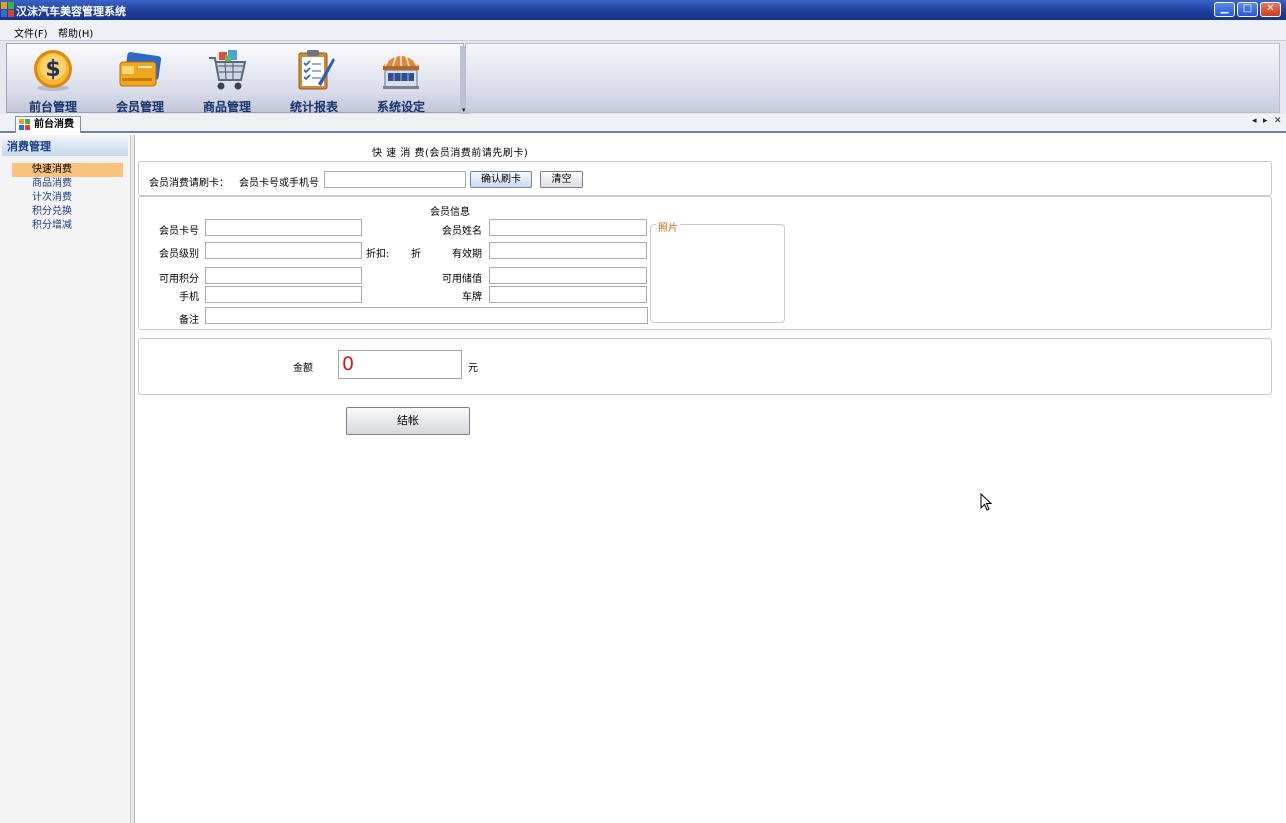  I want to click on checkout-button: 结帐, so click(408, 421).